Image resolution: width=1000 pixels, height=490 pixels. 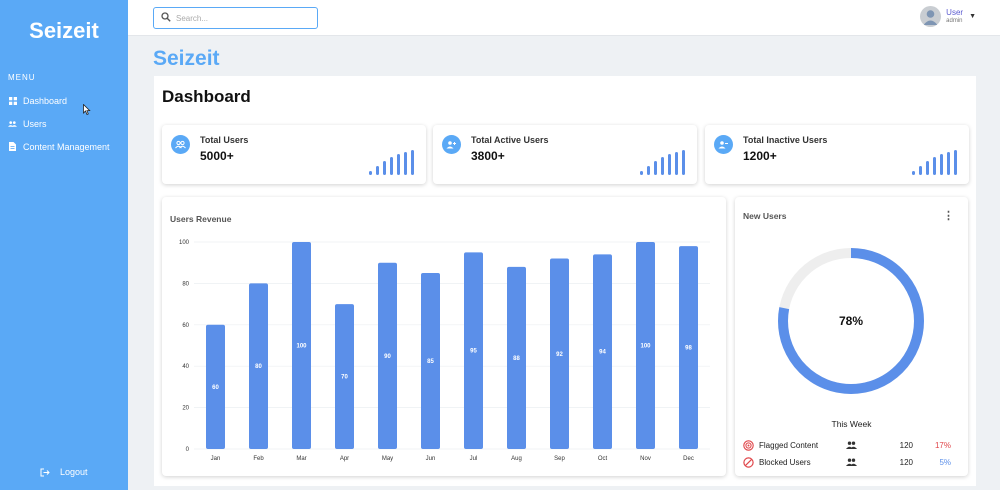 What do you see at coordinates (603, 459) in the screenshot?
I see `x-tick-label: Oct` at bounding box center [603, 459].